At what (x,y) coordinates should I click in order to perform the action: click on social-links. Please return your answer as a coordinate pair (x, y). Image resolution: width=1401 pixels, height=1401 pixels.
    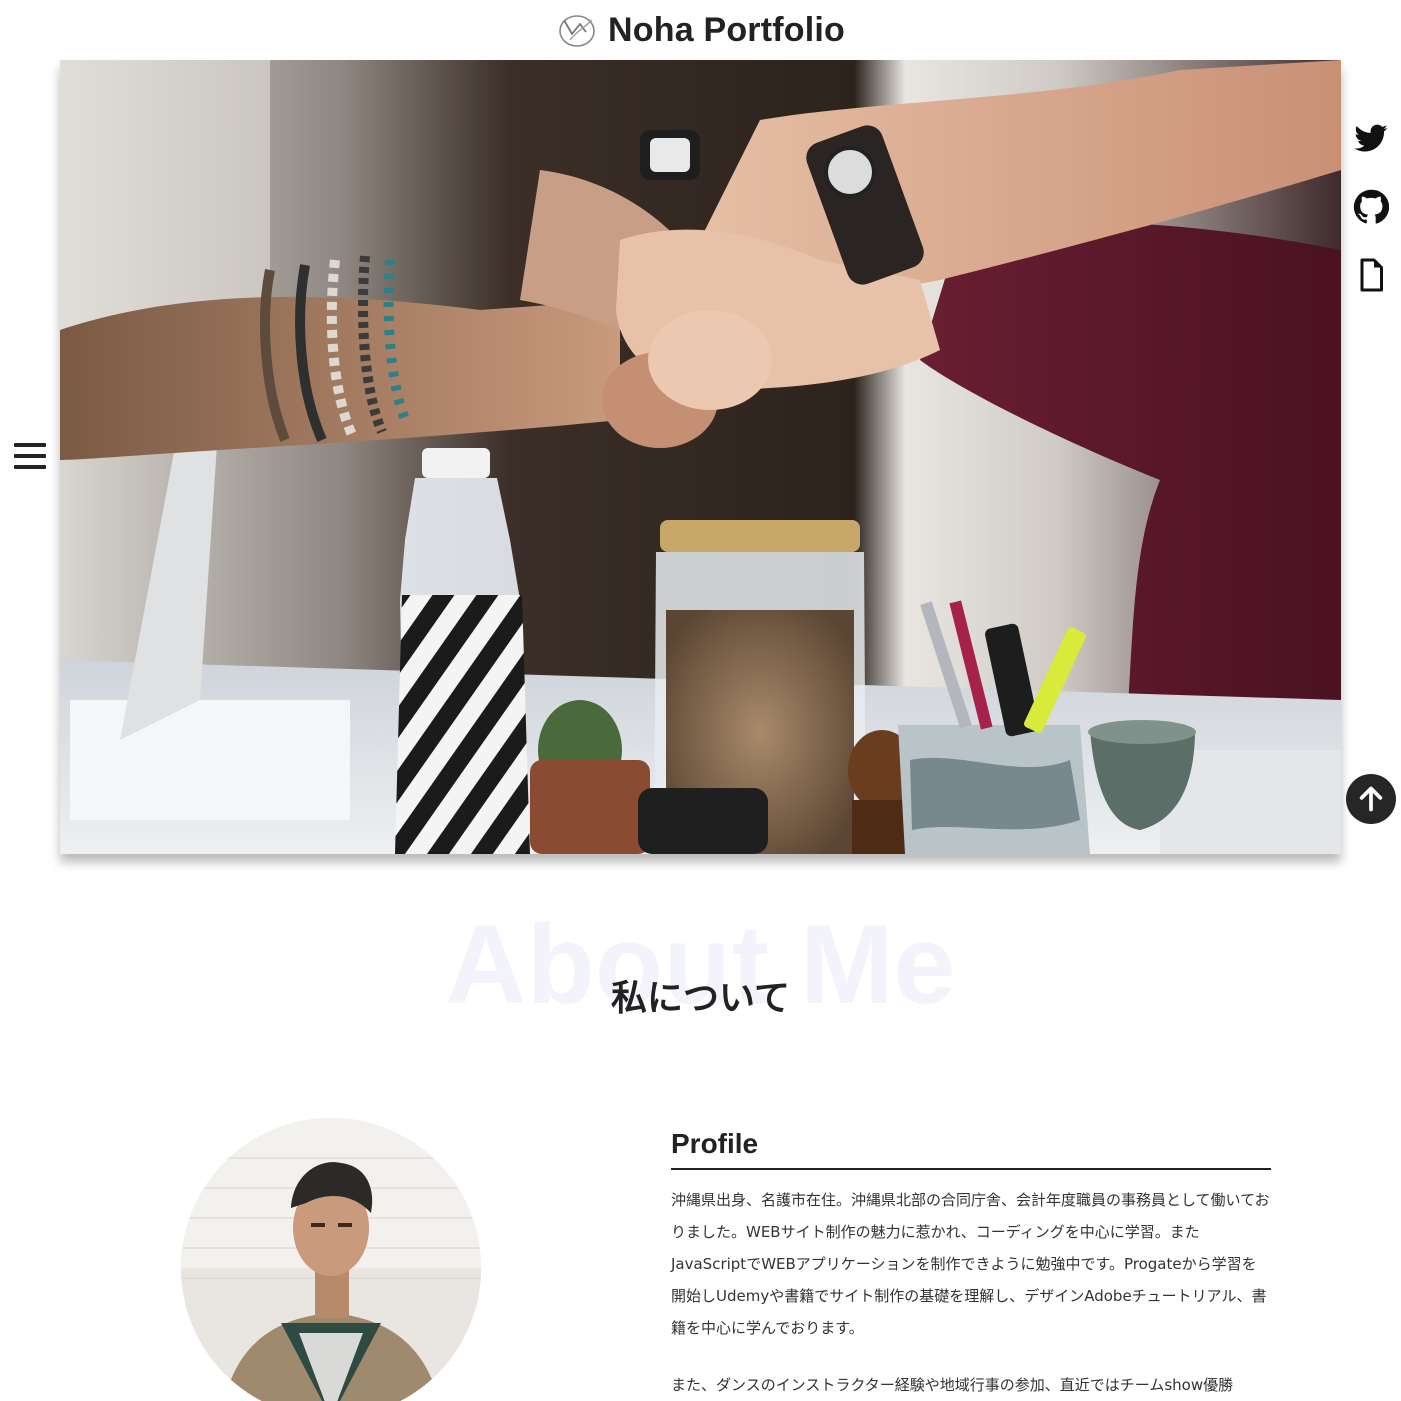
    Looking at the image, I should click on (1371, 207).